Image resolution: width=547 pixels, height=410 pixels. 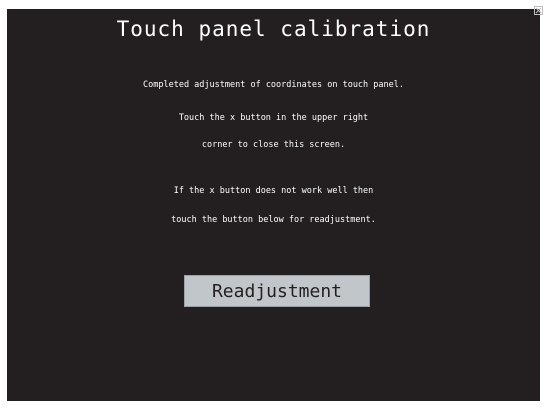 I want to click on instruction-line-1: Touch the x button in the upper right, so click(x=273, y=118).